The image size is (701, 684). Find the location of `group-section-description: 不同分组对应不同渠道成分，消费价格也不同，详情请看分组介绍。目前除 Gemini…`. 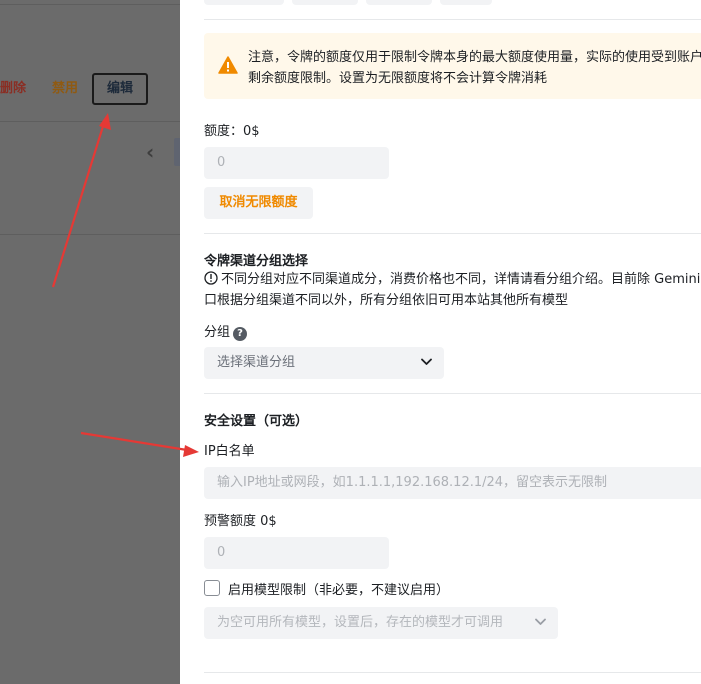

group-section-description: 不同分组对应不同渠道成分，消费价格也不同，详情请看分组介绍。目前除 Gemini… is located at coordinates (452, 290).